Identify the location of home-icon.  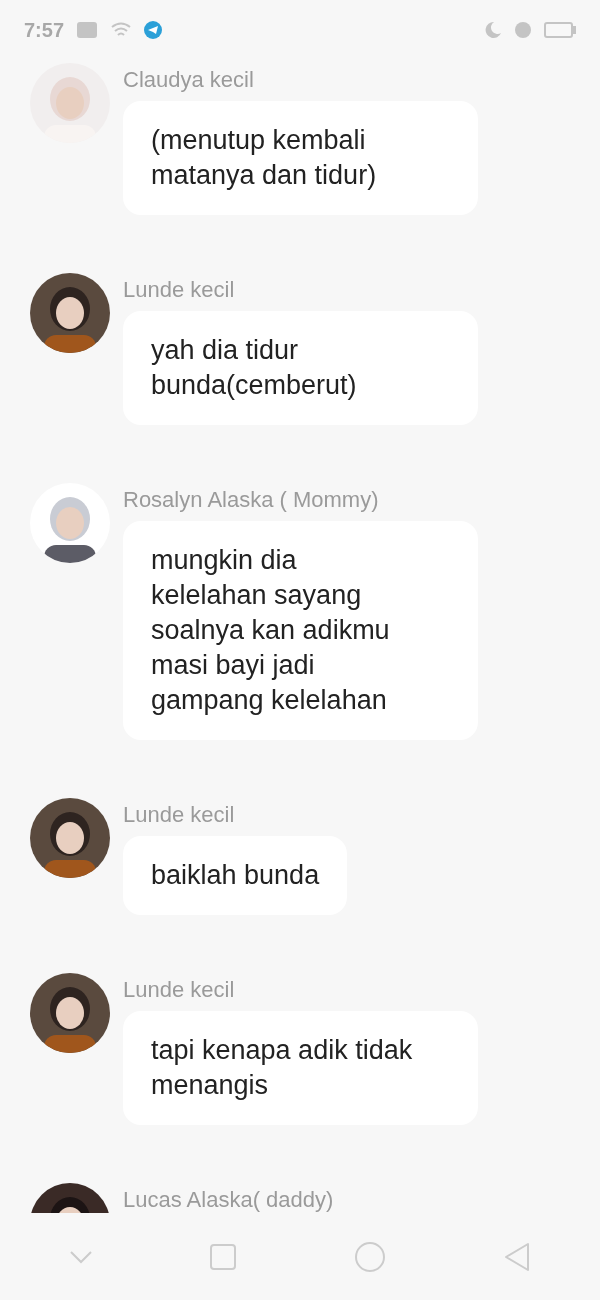
(369, 1256).